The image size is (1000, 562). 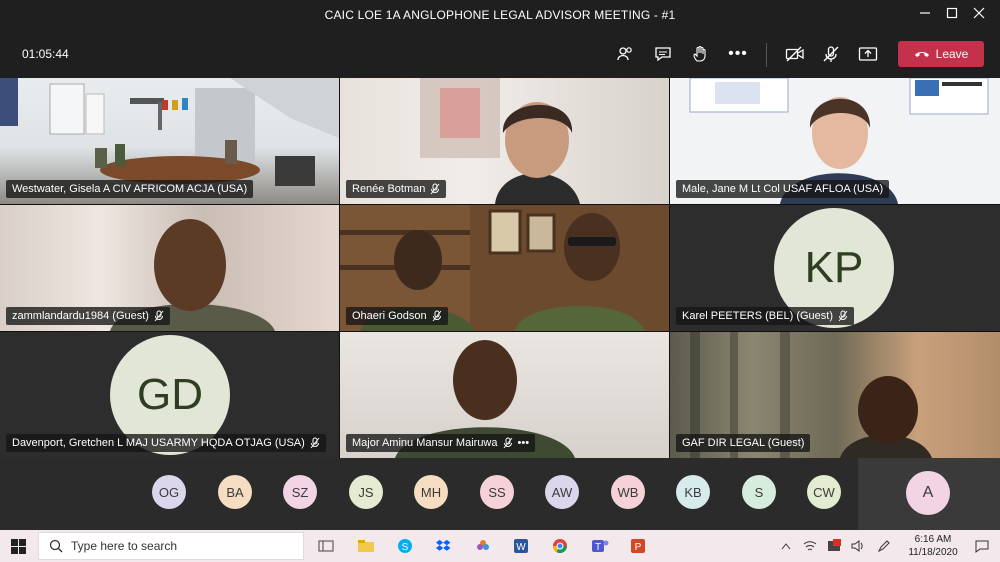 What do you see at coordinates (933, 539) in the screenshot?
I see `clock-time: 6:16 AM` at bounding box center [933, 539].